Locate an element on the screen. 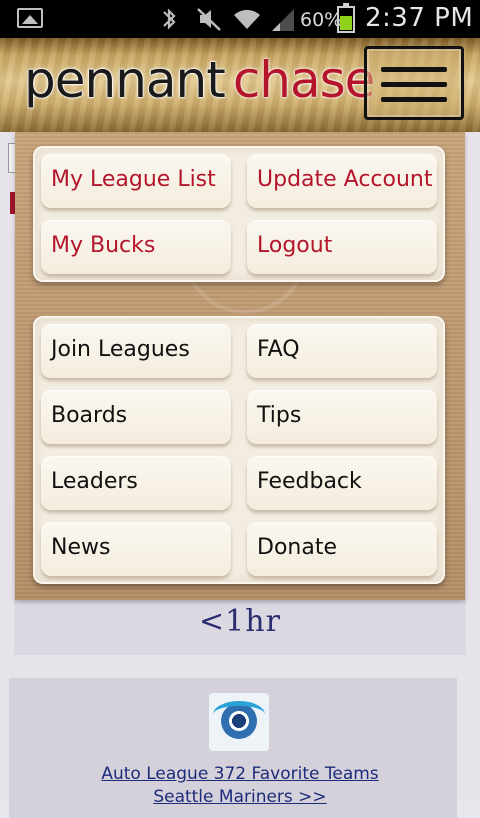  logo-text-chase: chase is located at coordinates (304, 80).